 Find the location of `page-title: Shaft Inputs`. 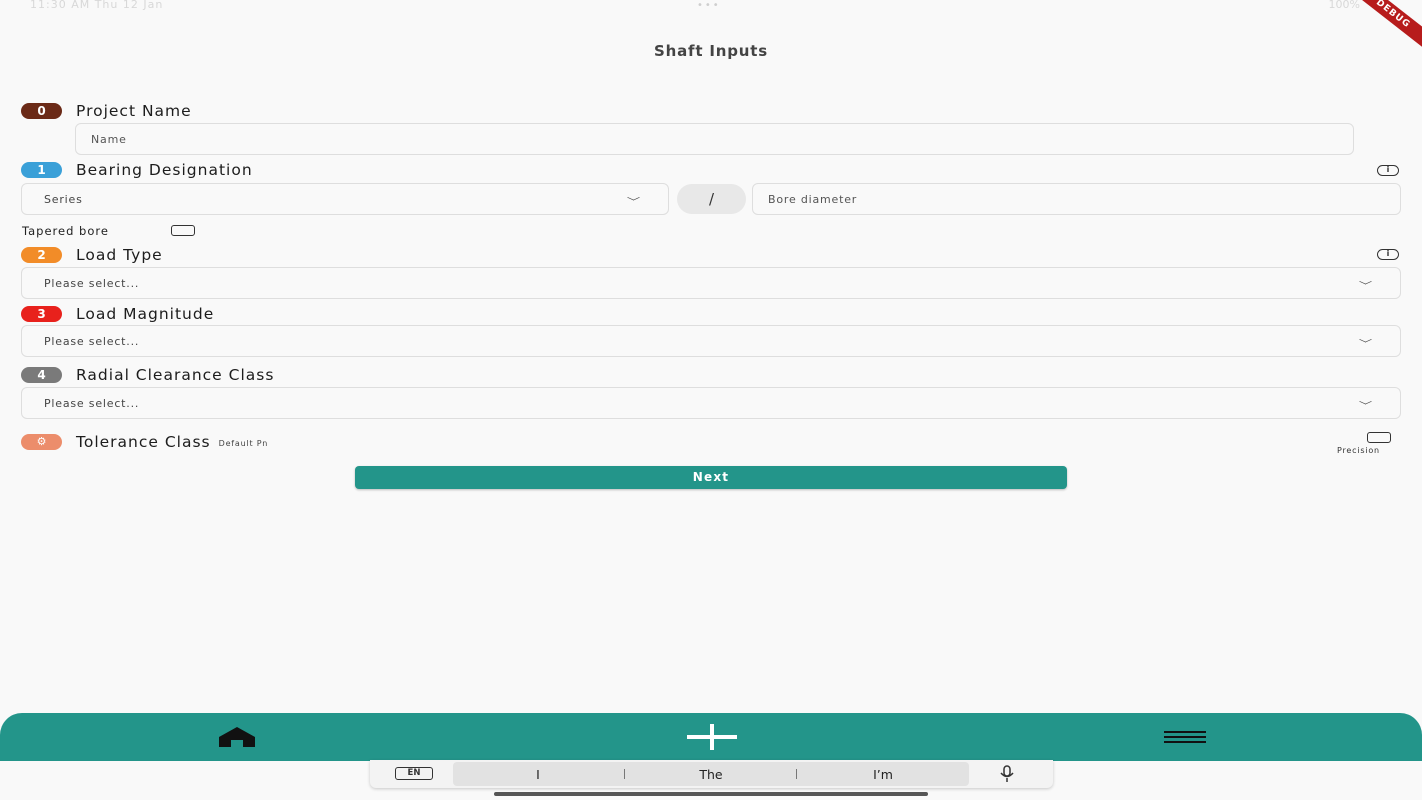

page-title: Shaft Inputs is located at coordinates (711, 51).